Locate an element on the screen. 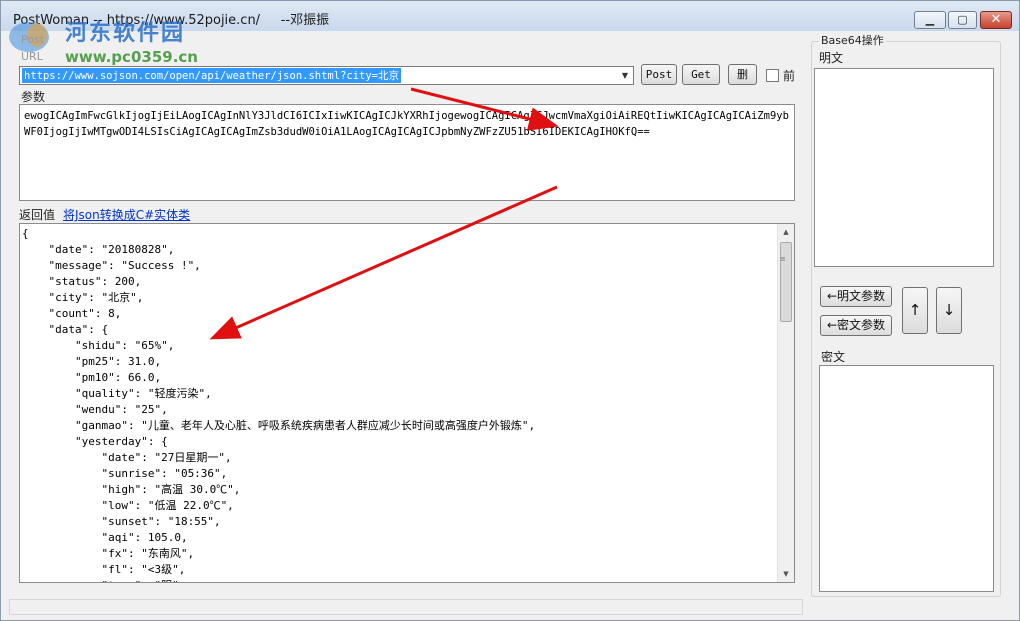 The image size is (1020, 621). minimize-button: ▁ is located at coordinates (930, 20).